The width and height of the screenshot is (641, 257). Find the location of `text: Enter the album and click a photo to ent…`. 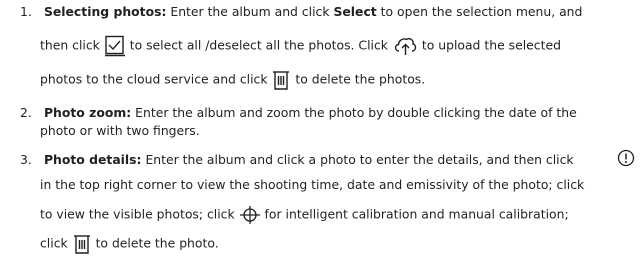

text: Enter the album and click a photo to ent… is located at coordinates (357, 159).